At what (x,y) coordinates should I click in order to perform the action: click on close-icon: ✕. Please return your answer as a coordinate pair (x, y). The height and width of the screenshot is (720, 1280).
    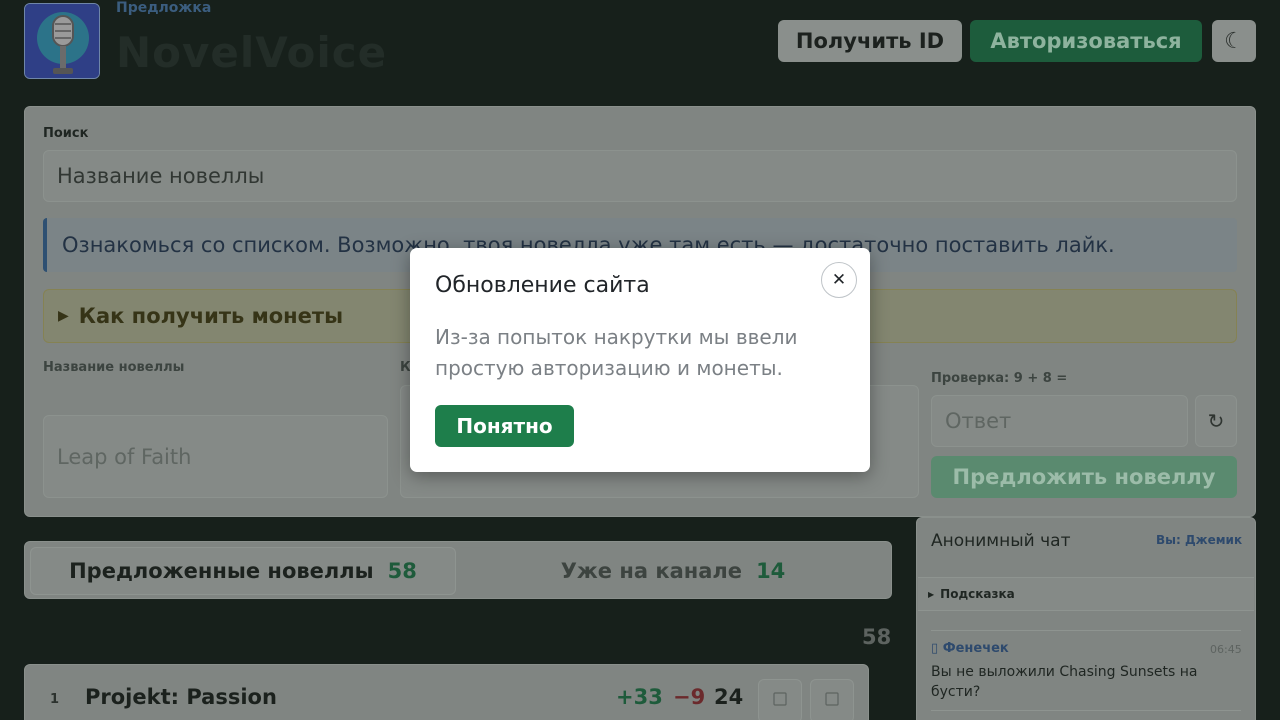
    Looking at the image, I should click on (839, 280).